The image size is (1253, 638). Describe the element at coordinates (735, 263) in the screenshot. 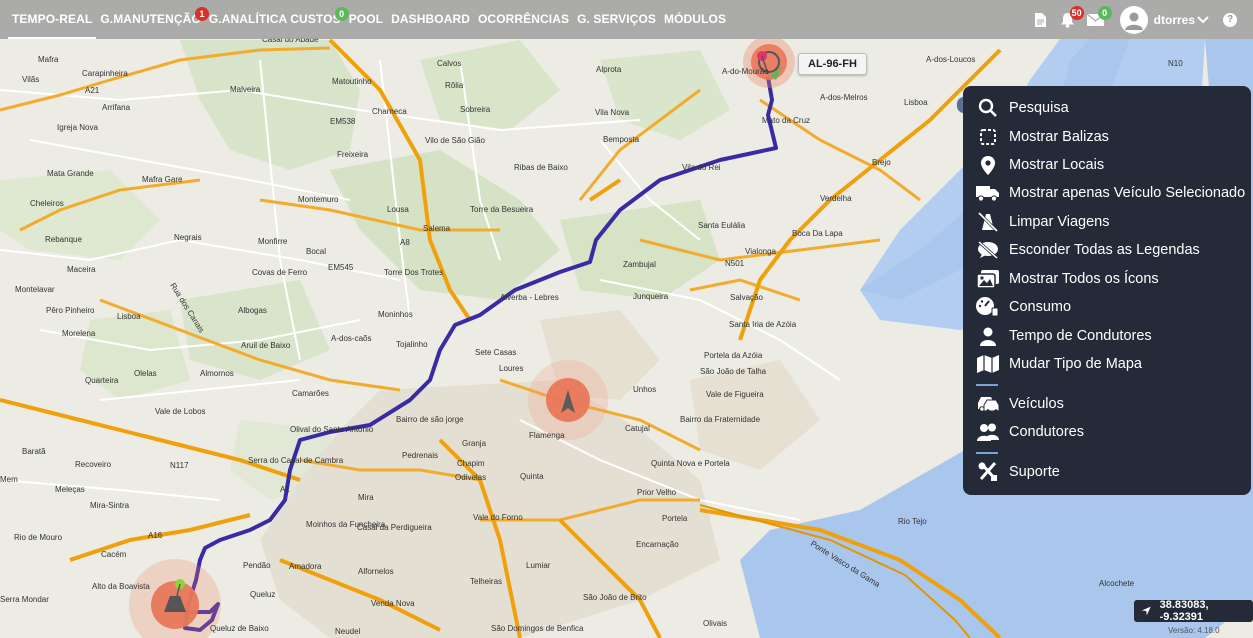

I see `road-shield: N501` at that location.